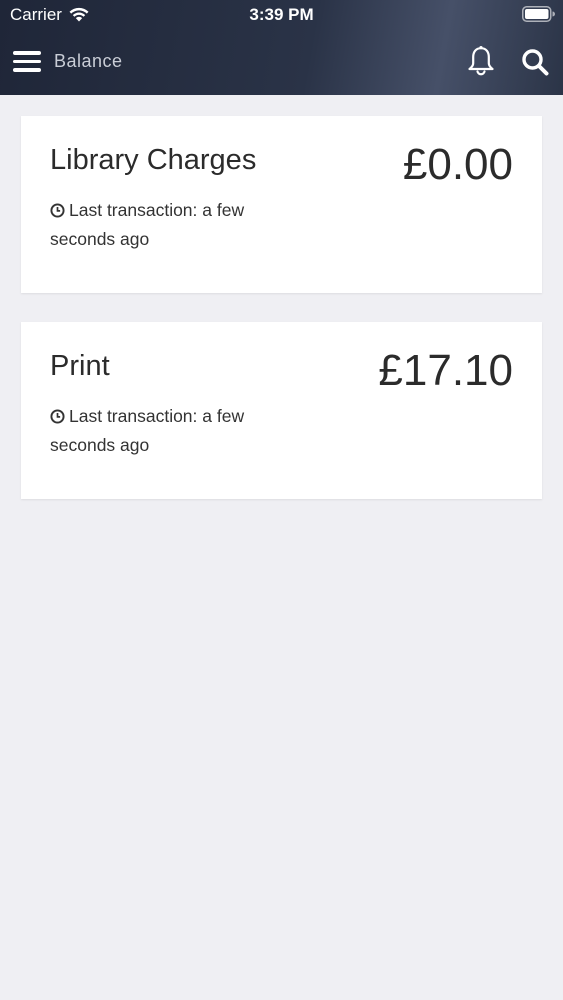  What do you see at coordinates (535, 62) in the screenshot?
I see `search-icon` at bounding box center [535, 62].